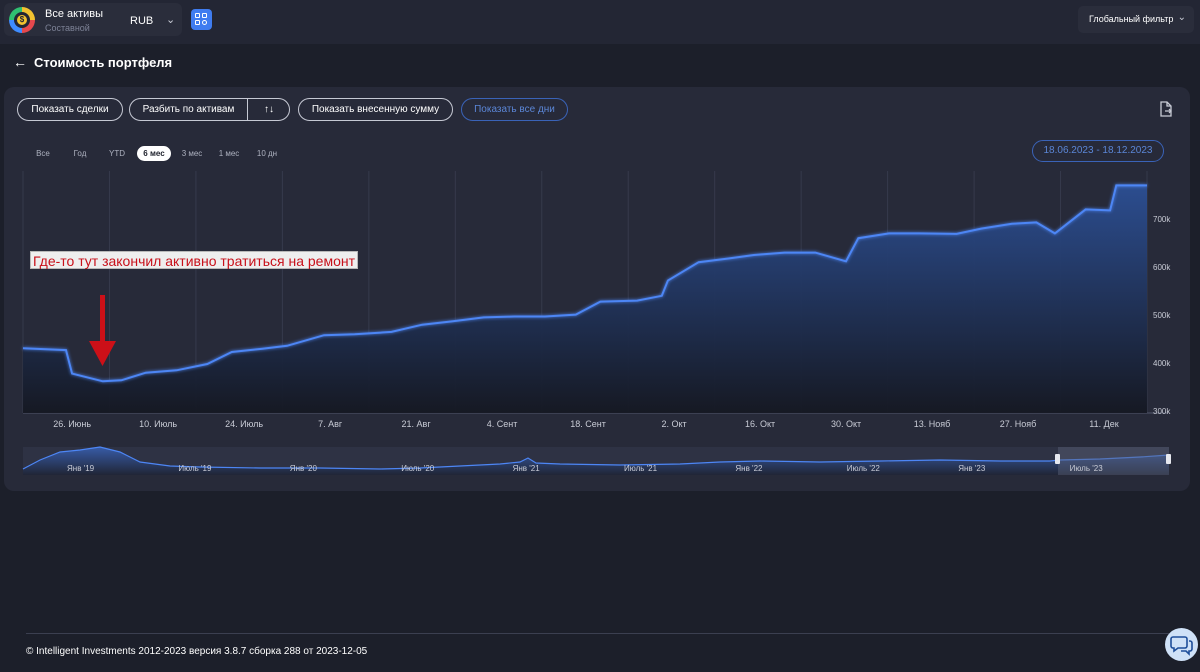  I want to click on x-tick-label: 13. Нояб, so click(932, 424).